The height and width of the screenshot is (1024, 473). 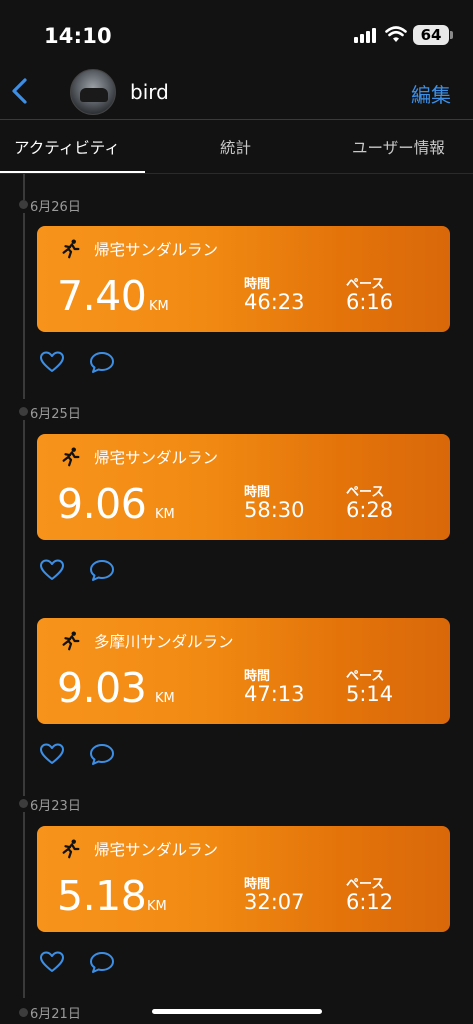 I want to click on activity-distance: 9.03, so click(x=102, y=688).